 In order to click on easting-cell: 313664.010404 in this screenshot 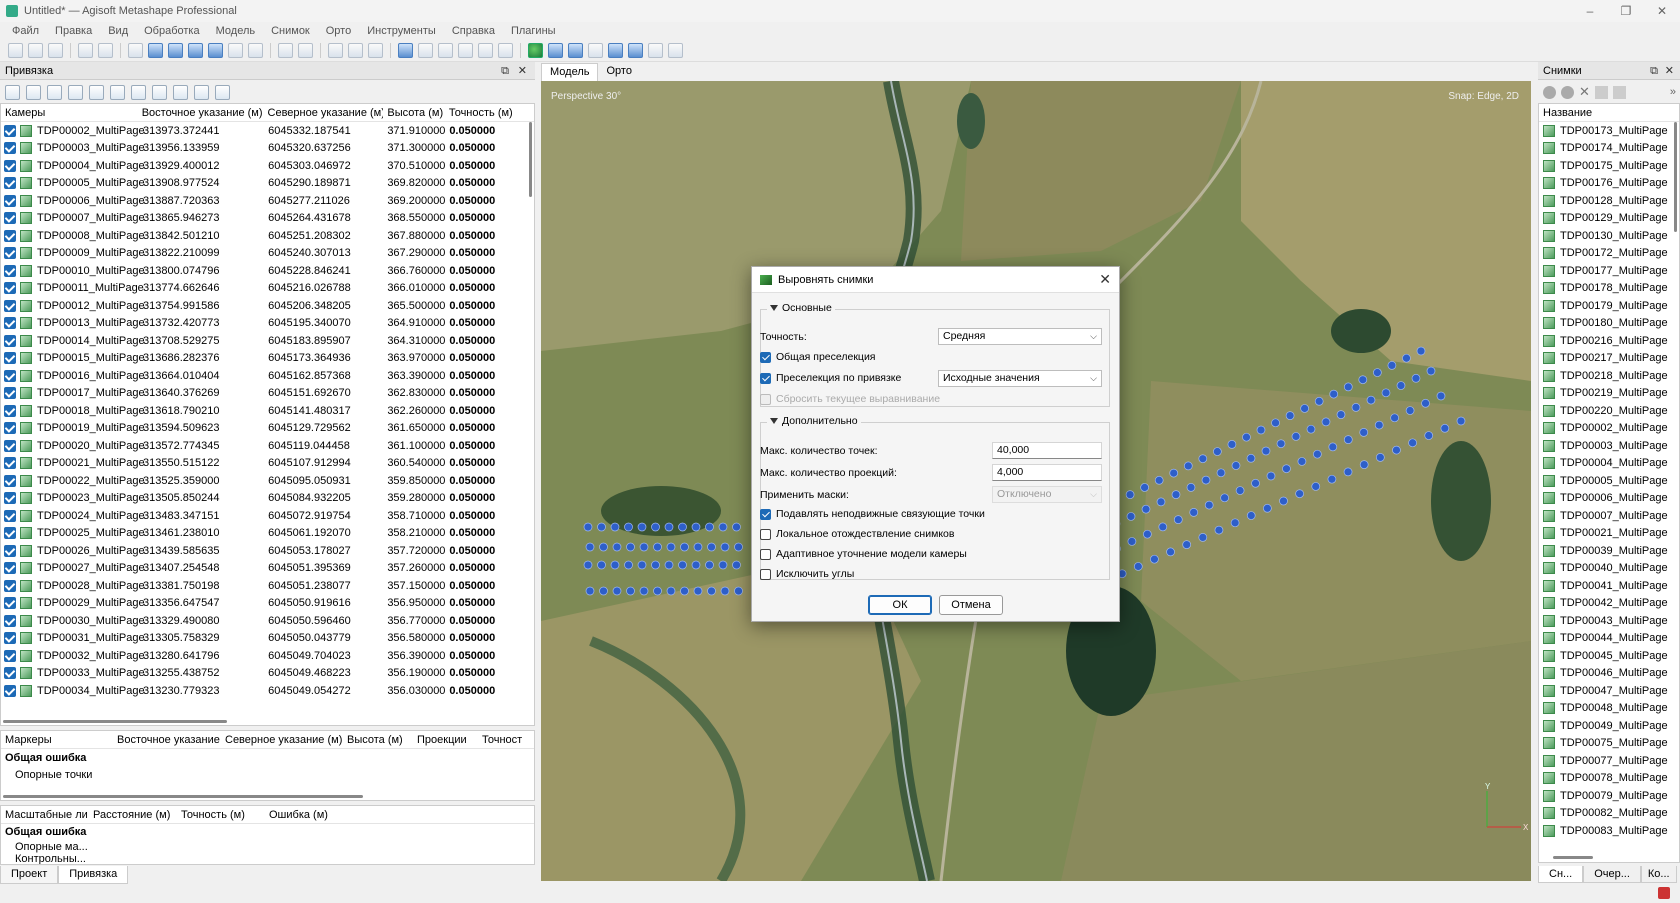, I will do `click(201, 376)`.